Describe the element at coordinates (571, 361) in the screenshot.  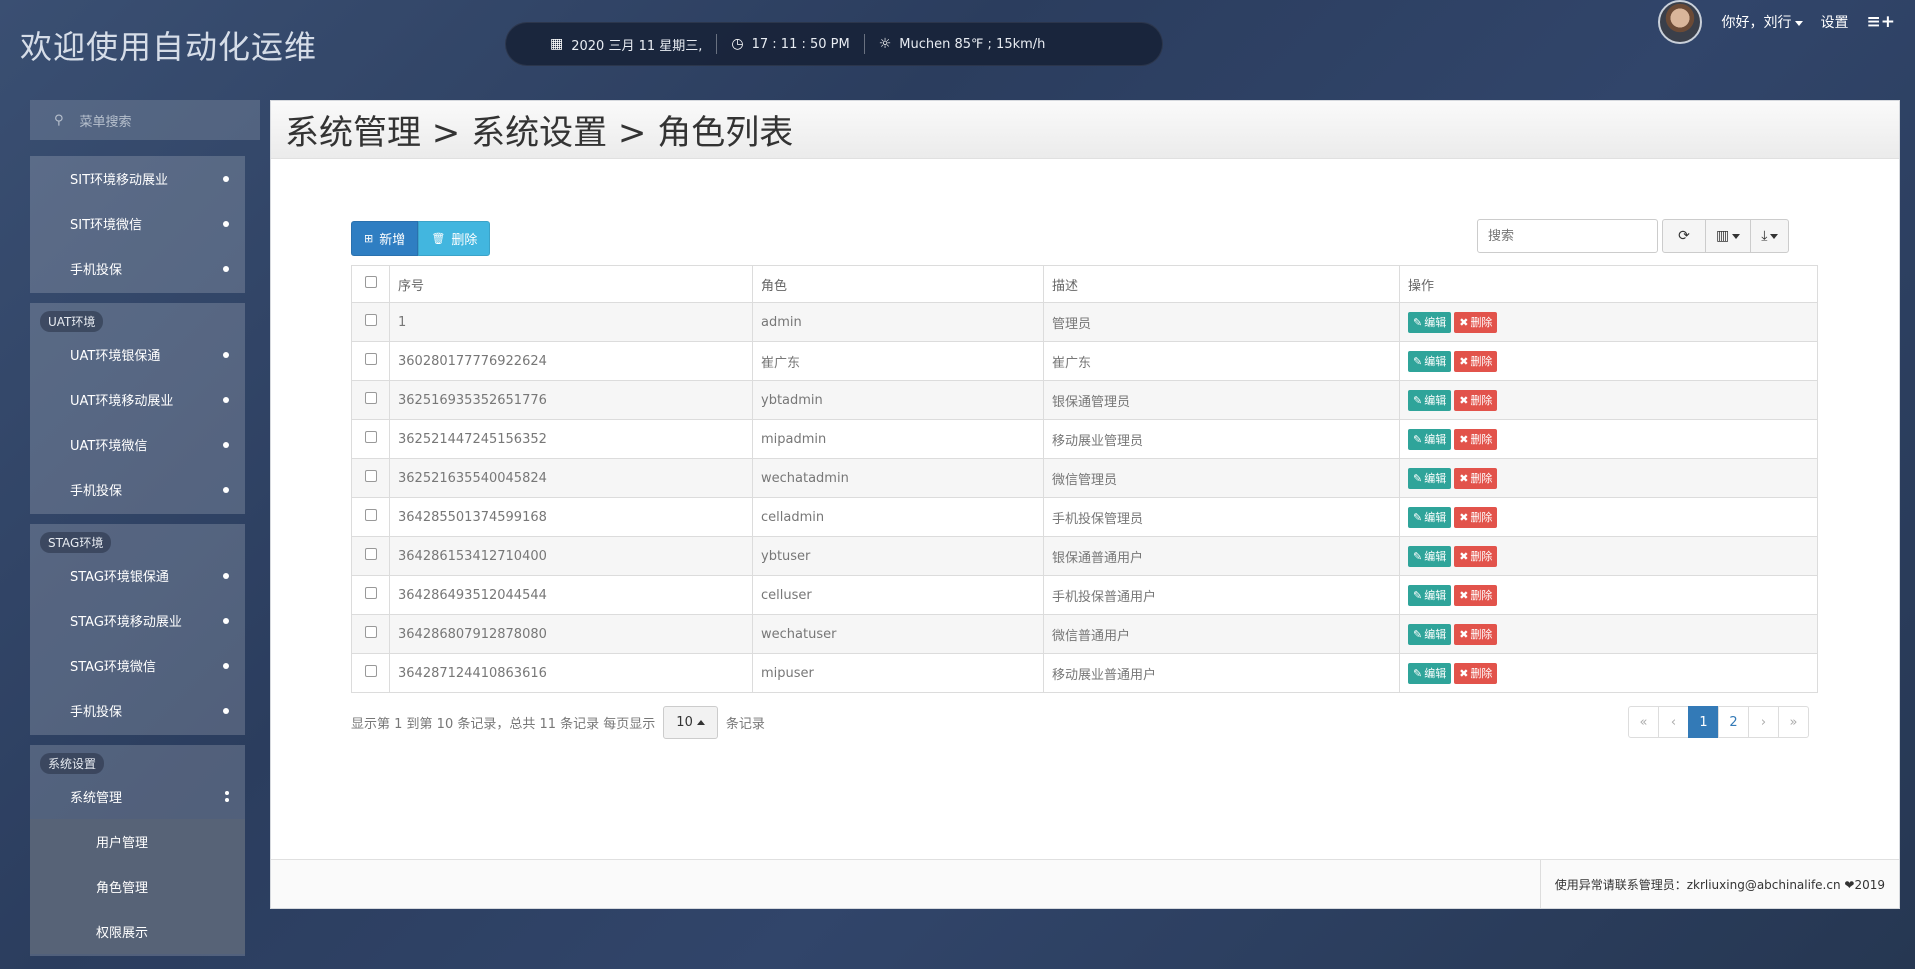
I see `cell-id: 360280177776922624` at that location.